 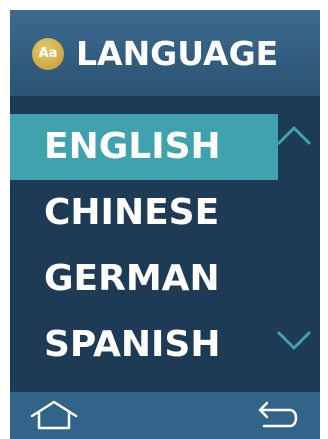 What do you see at coordinates (144, 147) in the screenshot?
I see `language-item-english: ENGLISH` at bounding box center [144, 147].